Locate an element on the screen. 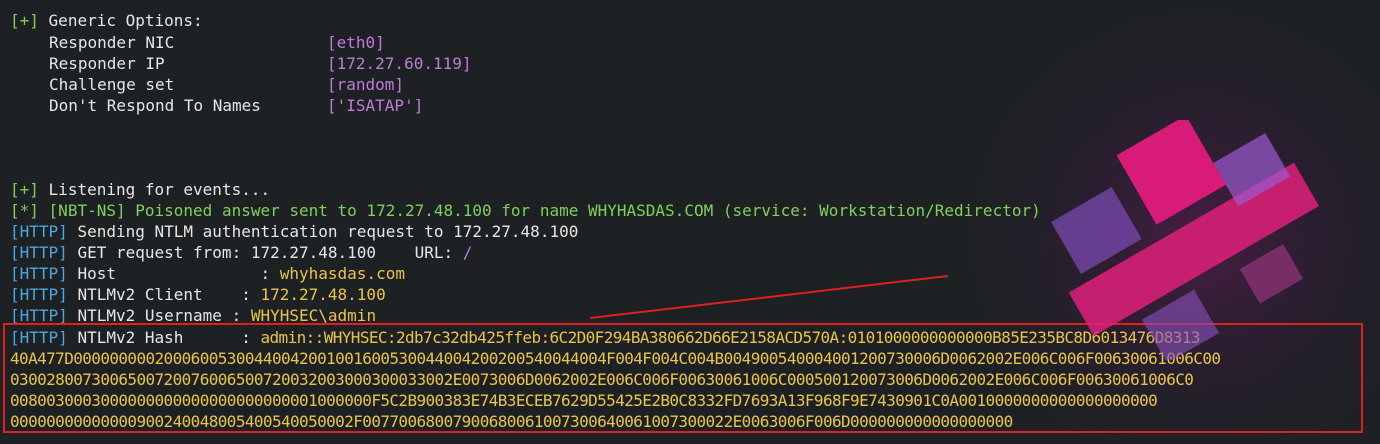 The height and width of the screenshot is (444, 1380). option-value: ['ISATAP'] is located at coordinates (375, 105).